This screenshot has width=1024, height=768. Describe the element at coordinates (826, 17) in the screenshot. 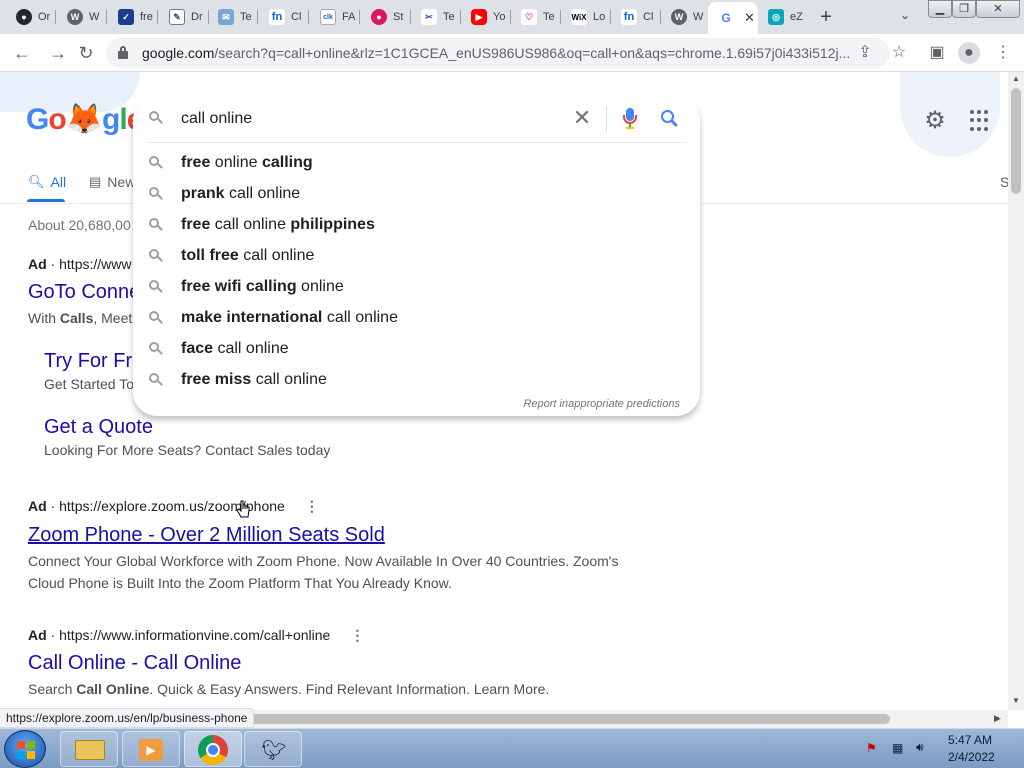

I see `new-tab-button: +` at that location.